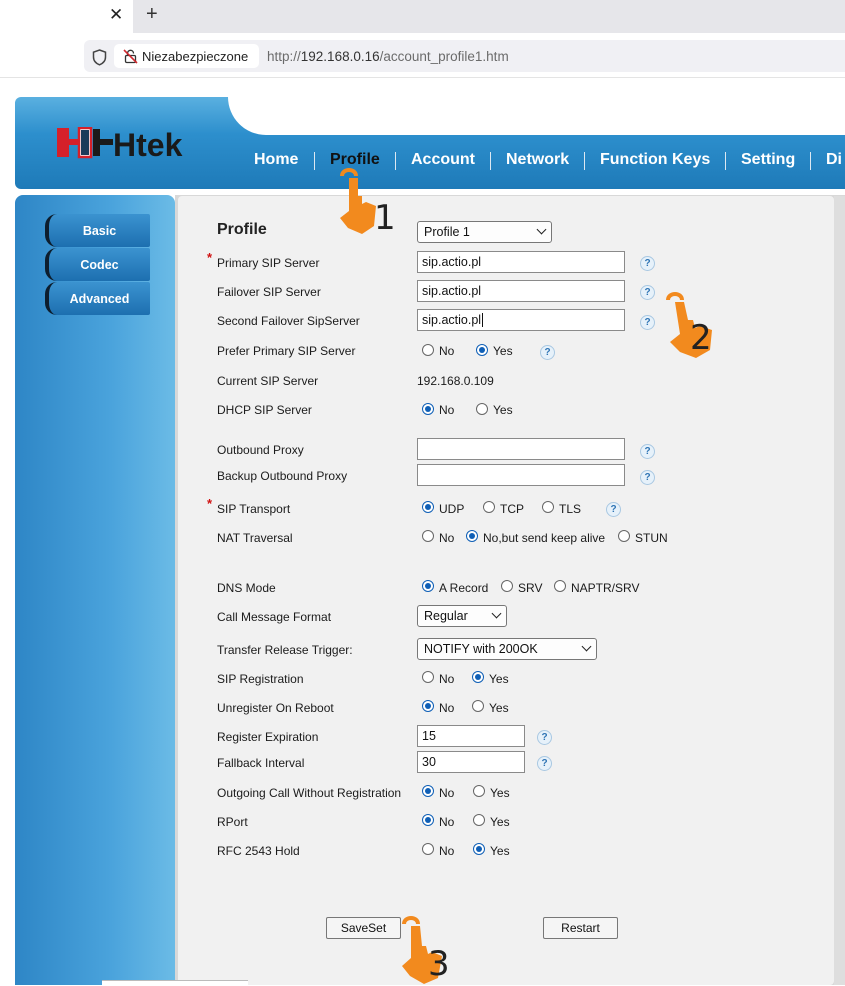  Describe the element at coordinates (439, 964) in the screenshot. I see `step-number: 3` at that location.